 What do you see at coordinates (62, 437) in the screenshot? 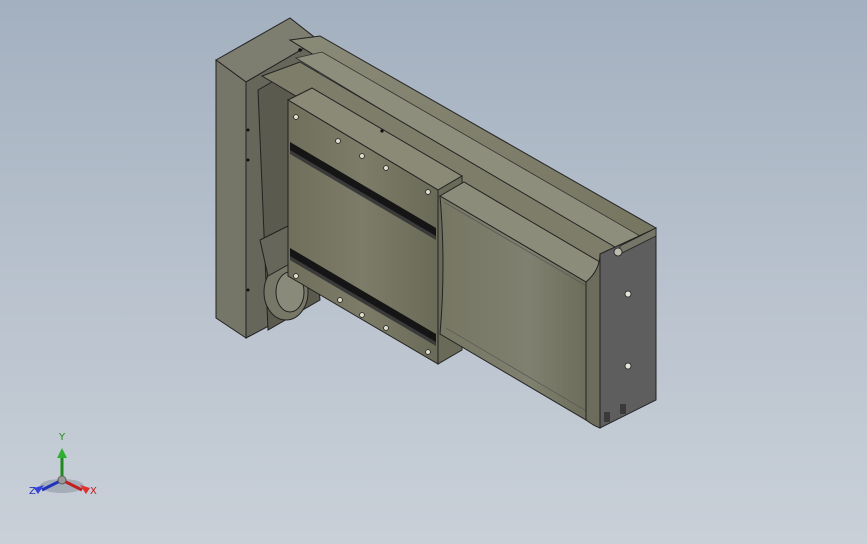
I see `y-axis-label: Y` at bounding box center [62, 437].